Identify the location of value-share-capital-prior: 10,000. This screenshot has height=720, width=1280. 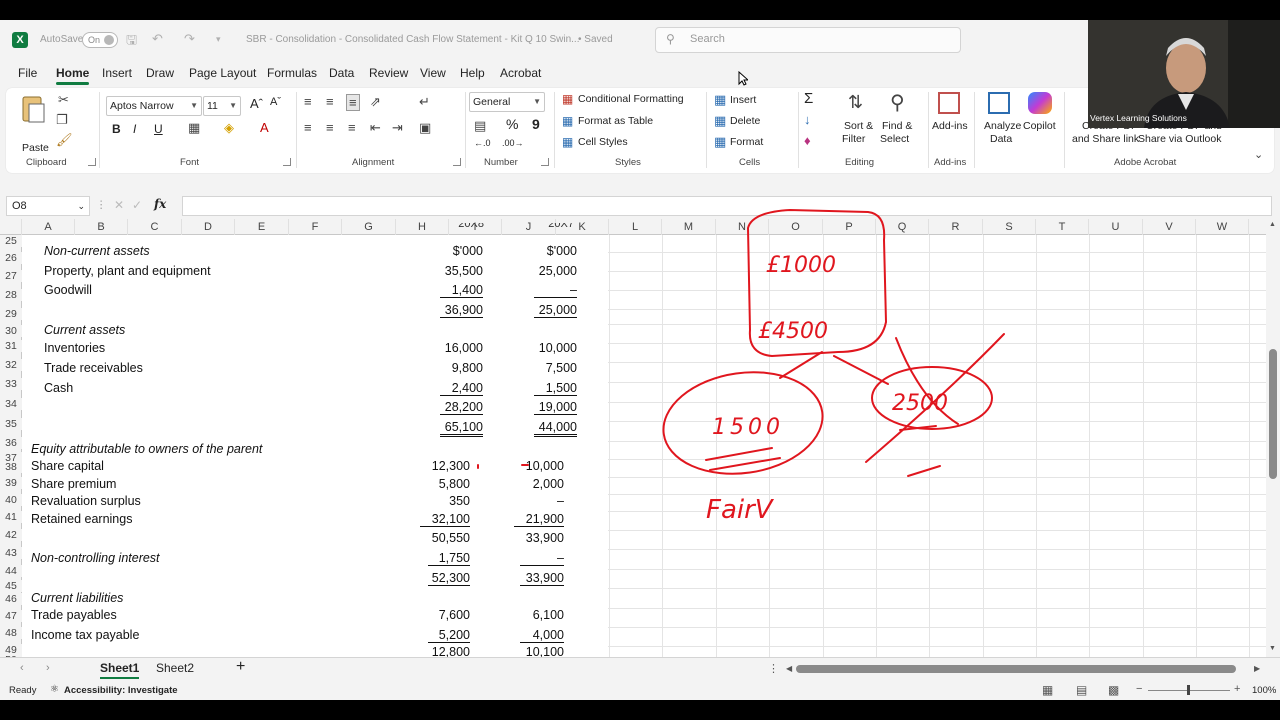
(532, 466).